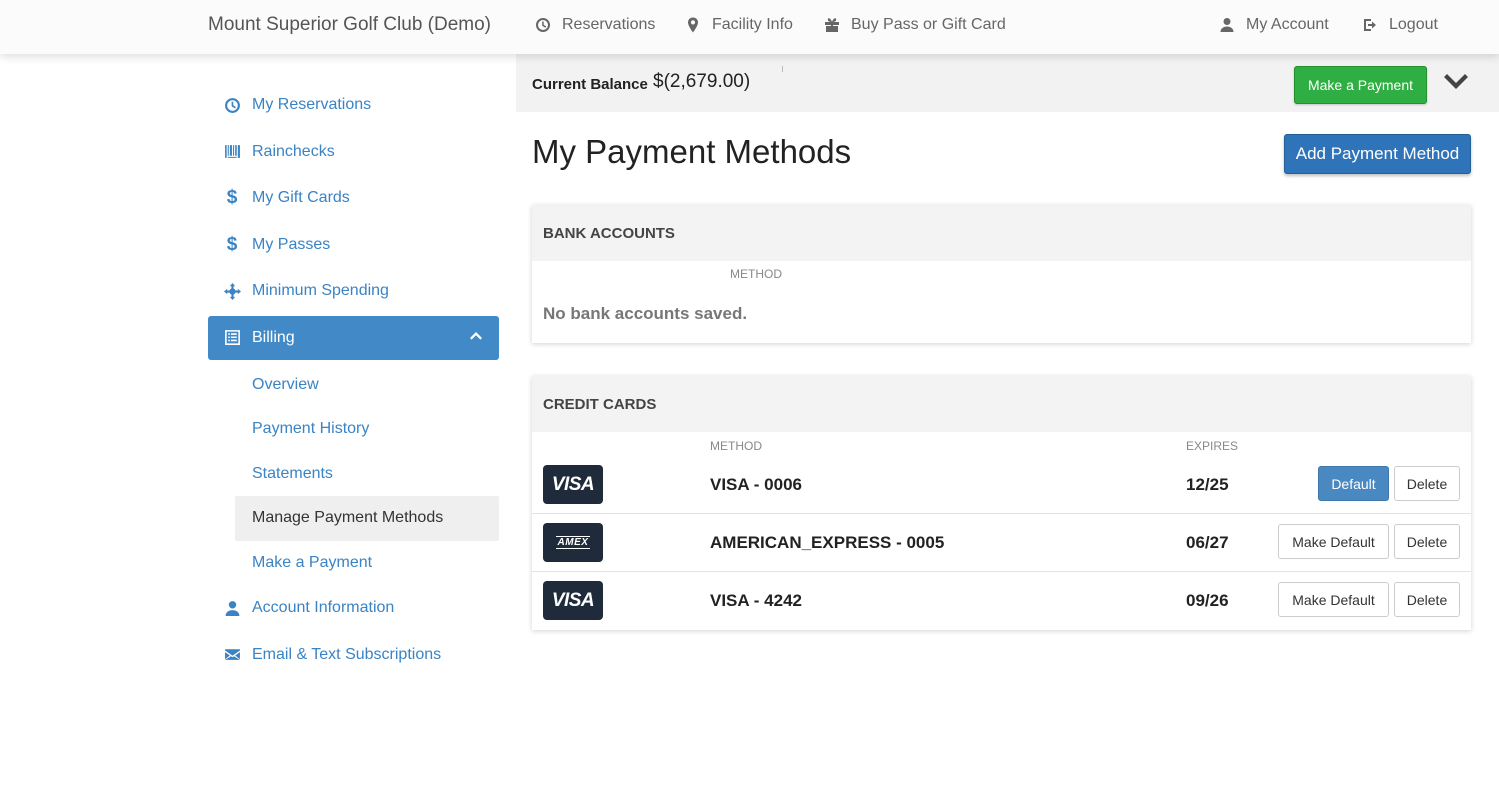 The width and height of the screenshot is (1499, 805). What do you see at coordinates (367, 563) in the screenshot?
I see `submenu-make-a-payment: Make a Payment` at bounding box center [367, 563].